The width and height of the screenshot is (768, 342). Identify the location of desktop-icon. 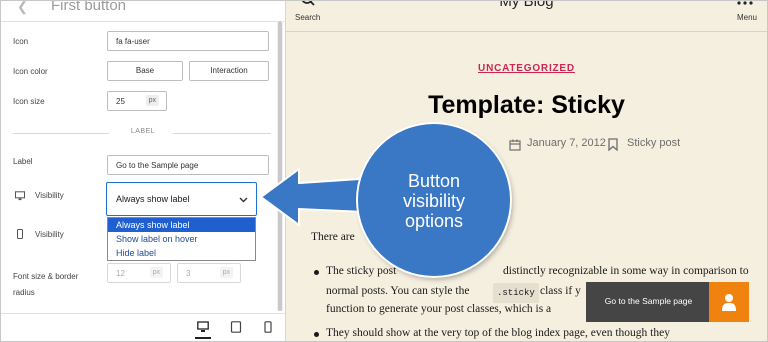
(20, 196).